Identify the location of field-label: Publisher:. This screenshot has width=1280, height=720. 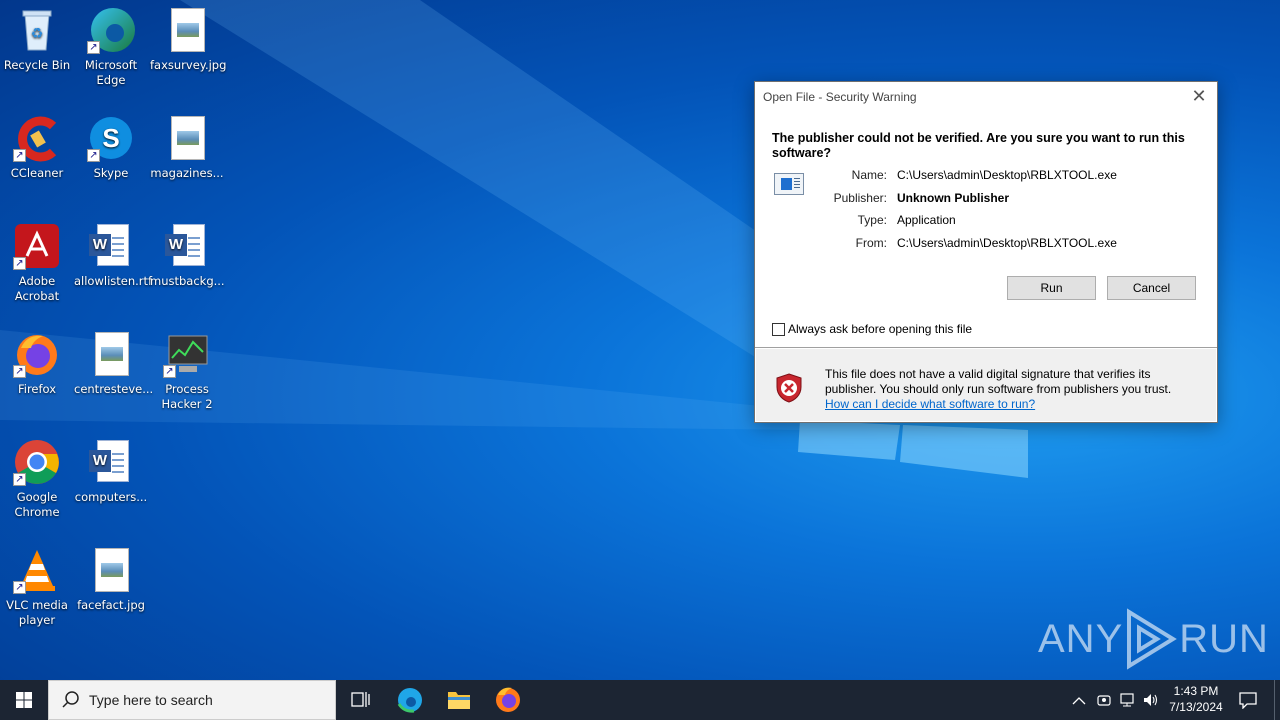
(860, 198).